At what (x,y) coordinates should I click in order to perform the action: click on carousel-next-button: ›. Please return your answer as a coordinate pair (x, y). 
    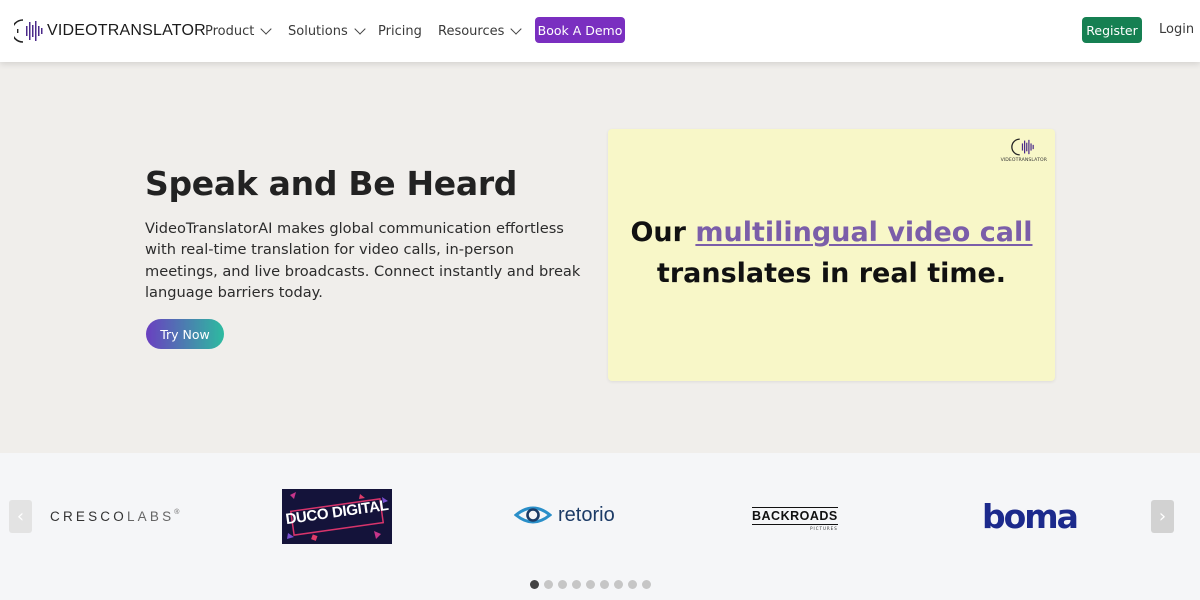
    Looking at the image, I should click on (1162, 516).